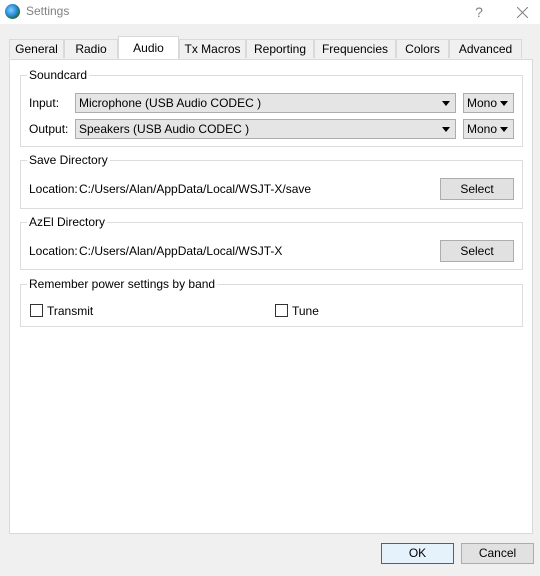  Describe the element at coordinates (181, 251) in the screenshot. I see `azel-location-path: C:/Users/Alan/AppData/Local/WSJT-X` at that location.